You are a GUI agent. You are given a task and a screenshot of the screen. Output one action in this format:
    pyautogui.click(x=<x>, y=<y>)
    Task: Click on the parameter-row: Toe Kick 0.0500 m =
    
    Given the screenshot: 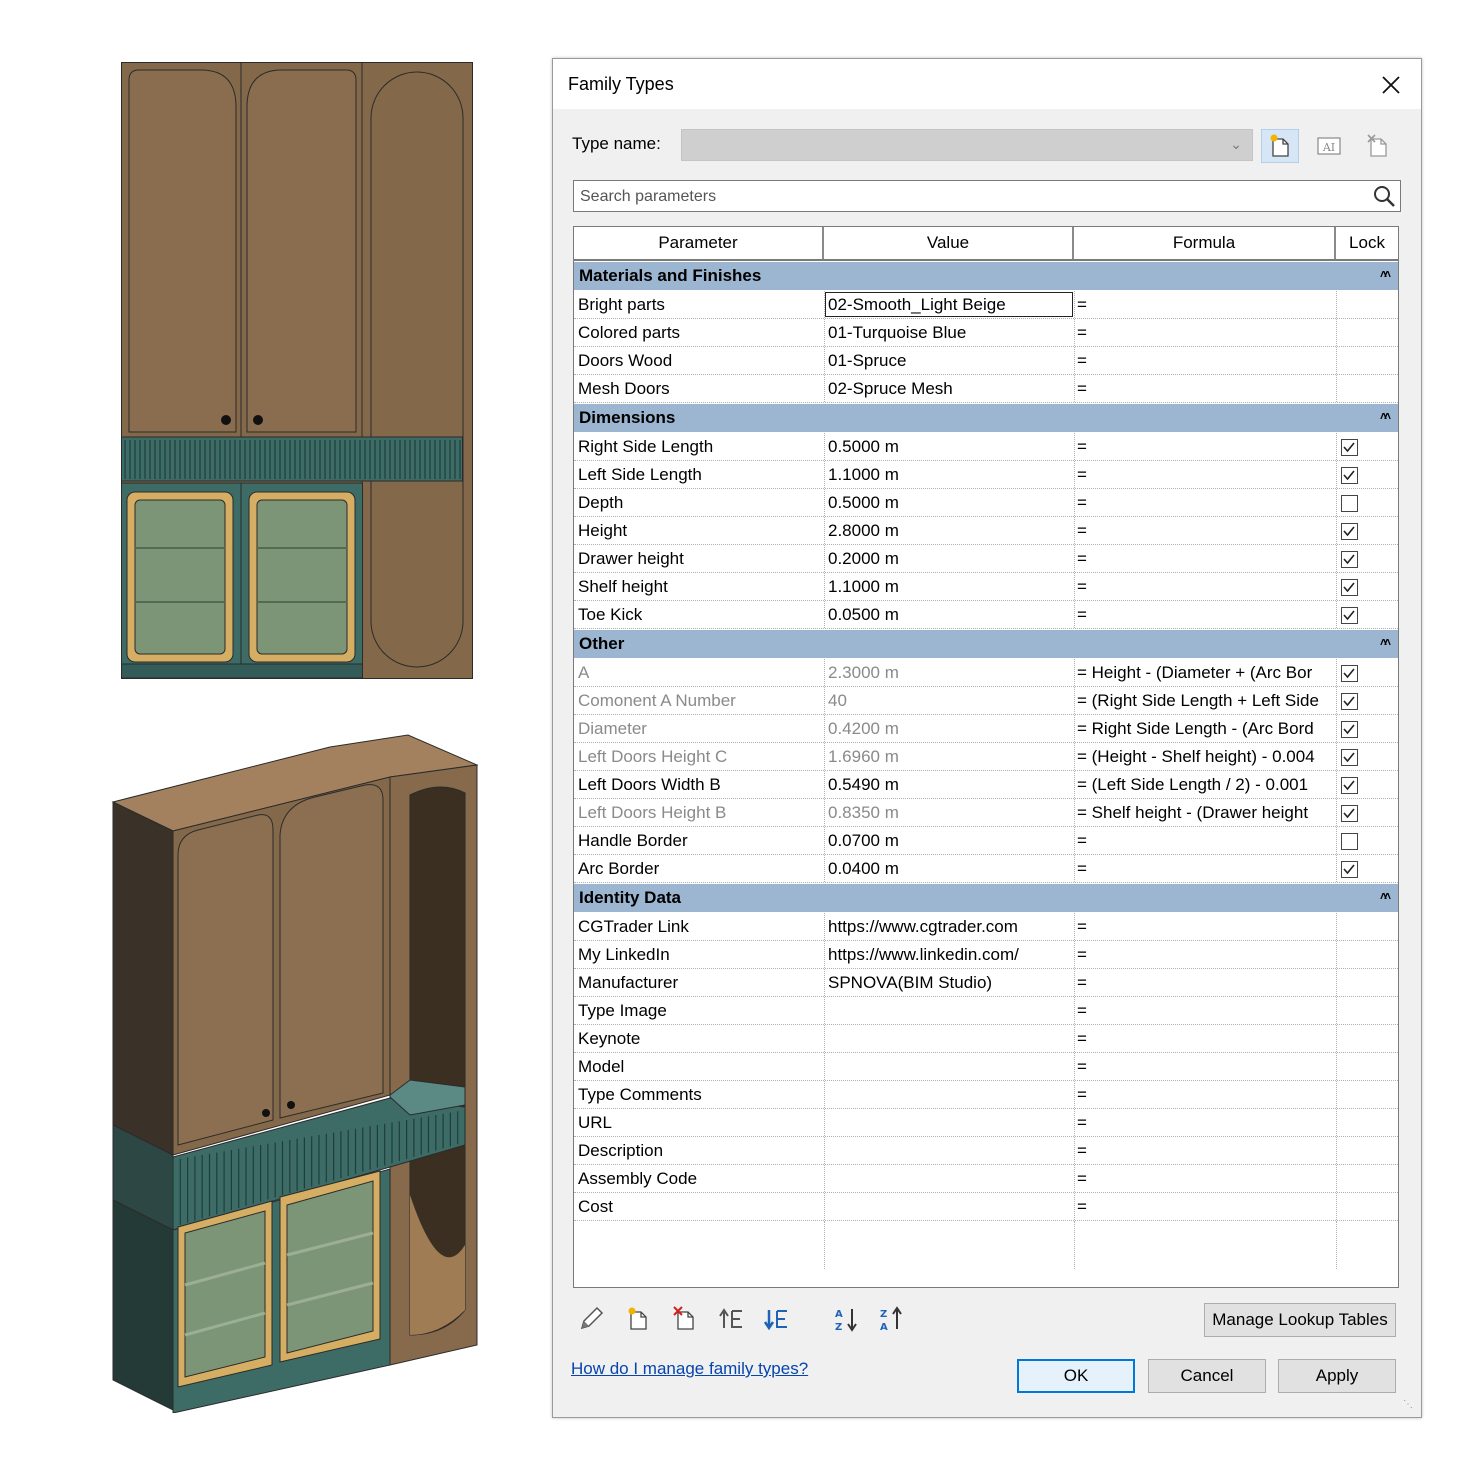 What is the action you would take?
    pyautogui.click(x=986, y=615)
    